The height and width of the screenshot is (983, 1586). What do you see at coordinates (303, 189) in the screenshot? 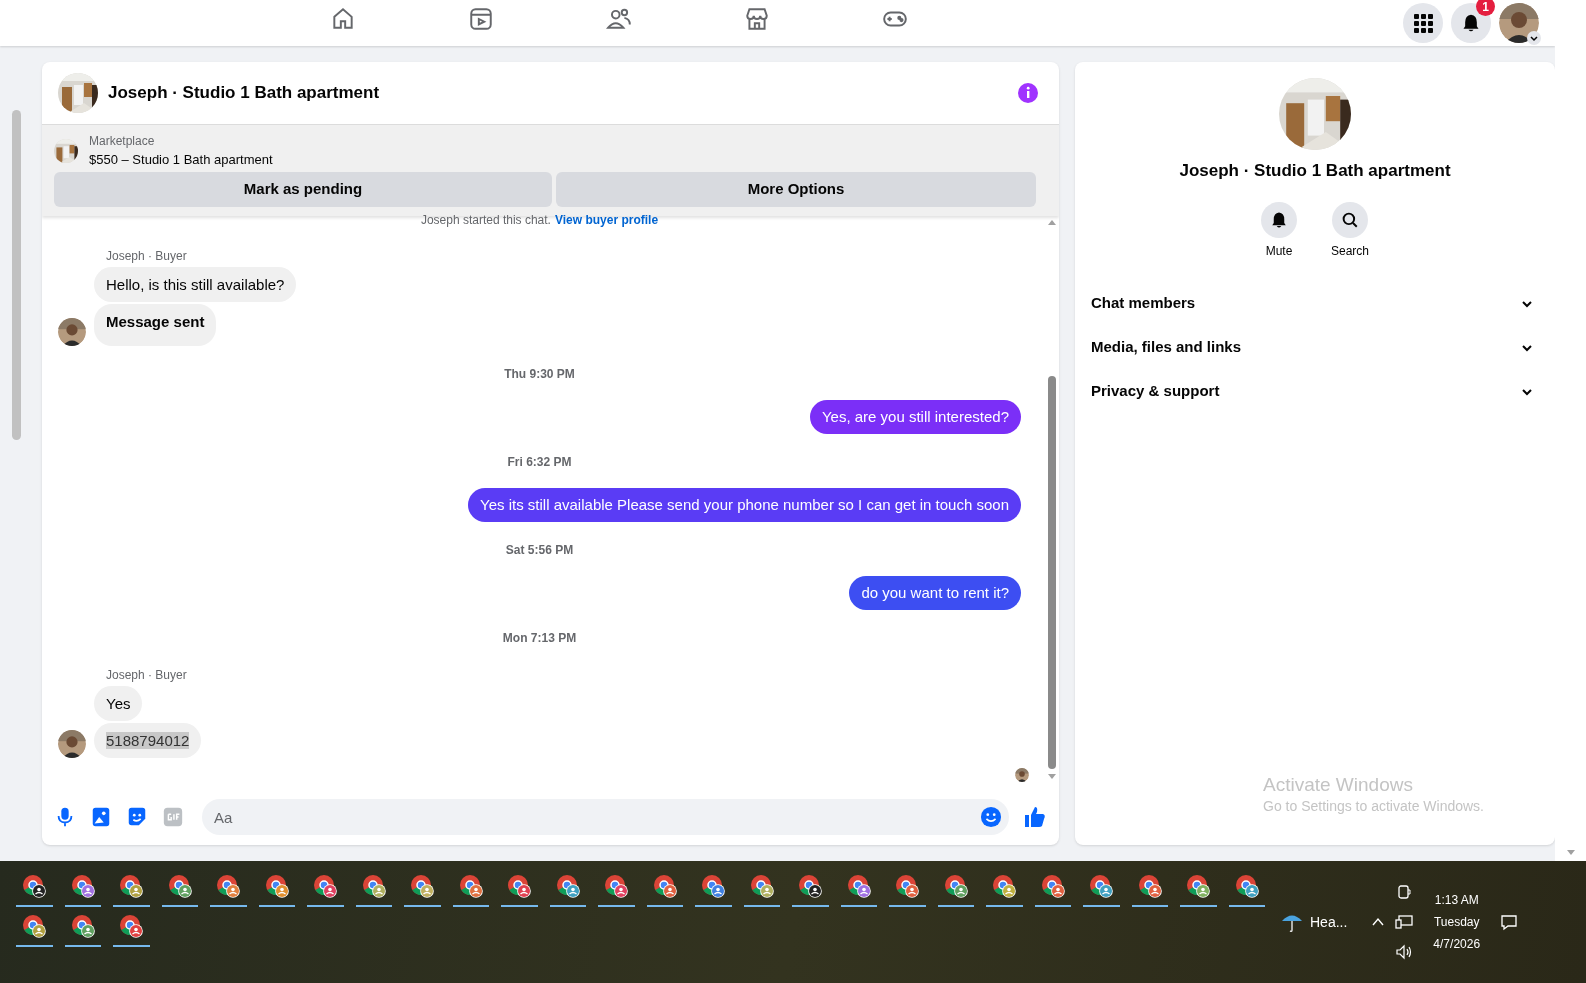
I see `listing-action-button: Mark as pending` at bounding box center [303, 189].